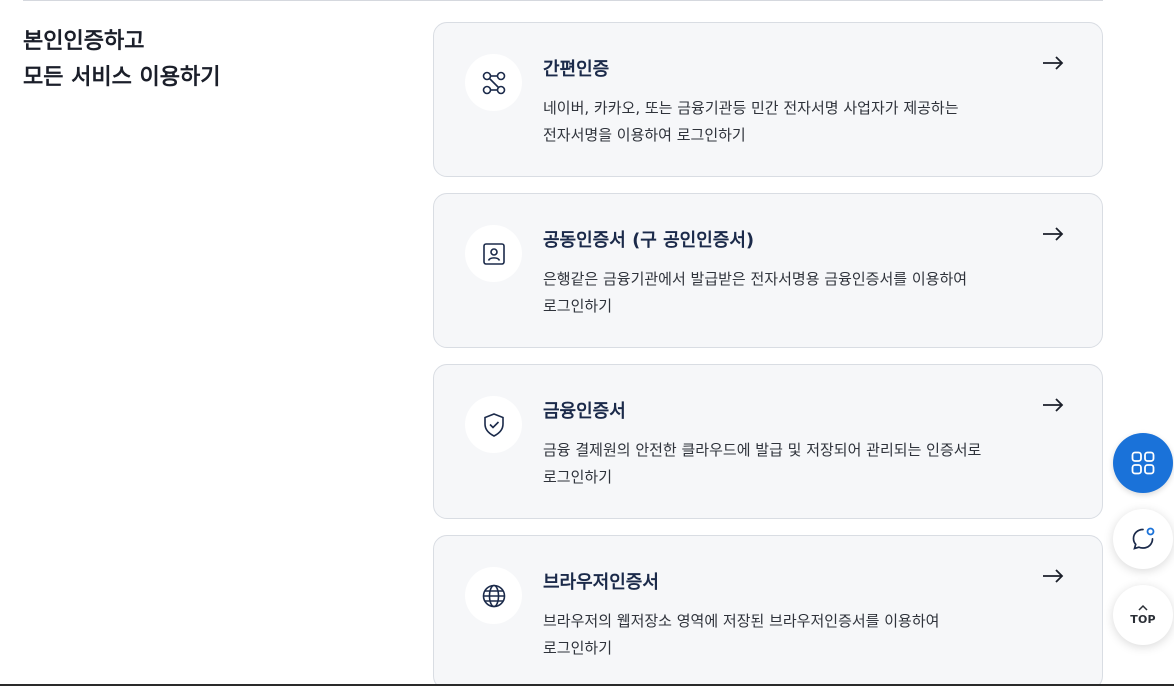 The width and height of the screenshot is (1174, 686). Describe the element at coordinates (1143, 619) in the screenshot. I see `top-label: TOP` at that location.